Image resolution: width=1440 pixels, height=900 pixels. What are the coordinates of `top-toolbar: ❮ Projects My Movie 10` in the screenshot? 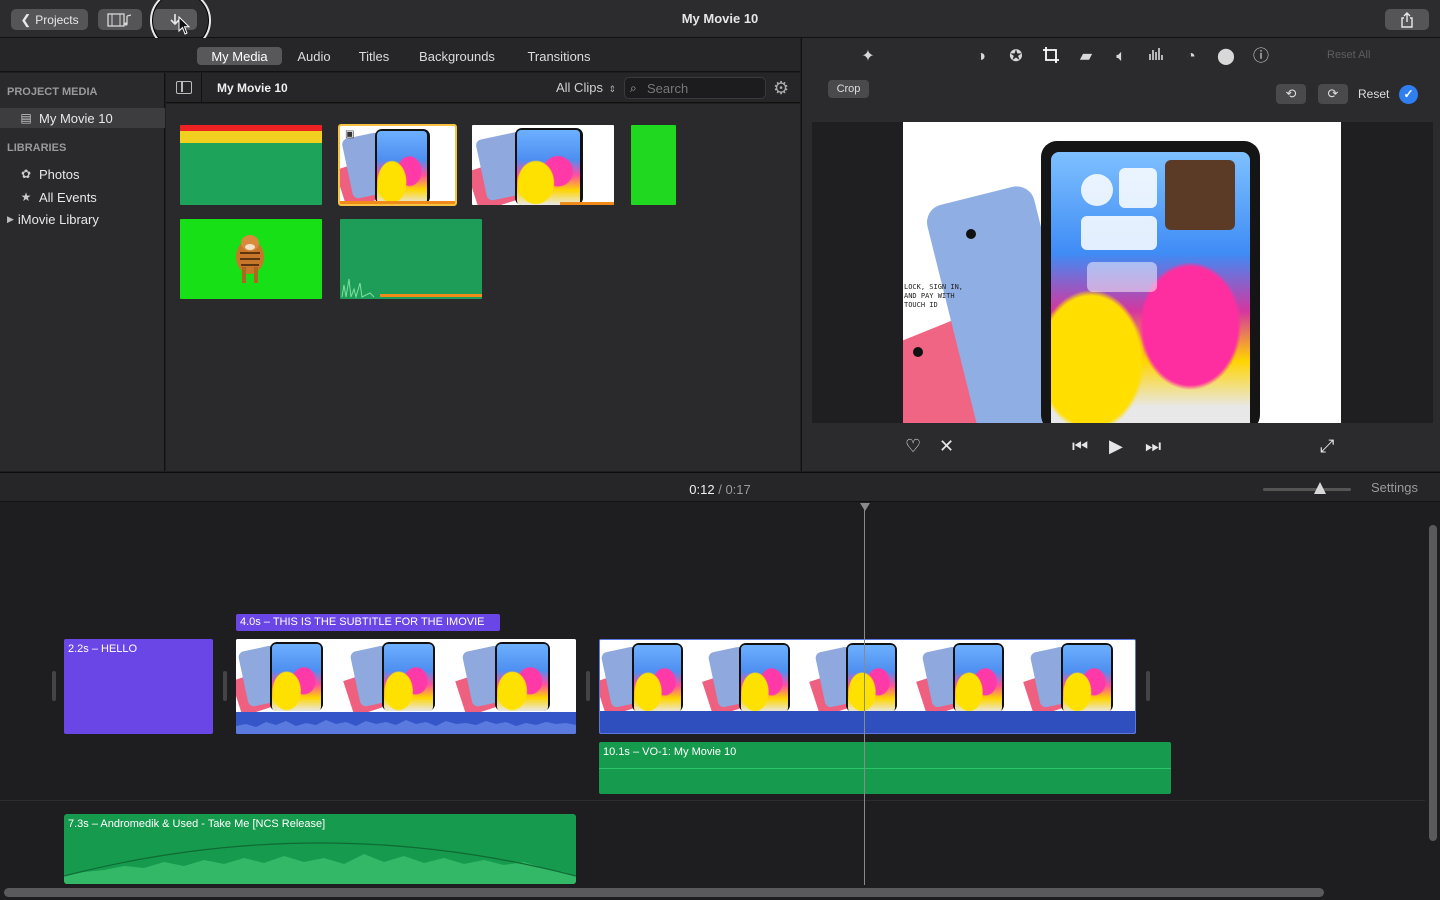 It's located at (720, 25).